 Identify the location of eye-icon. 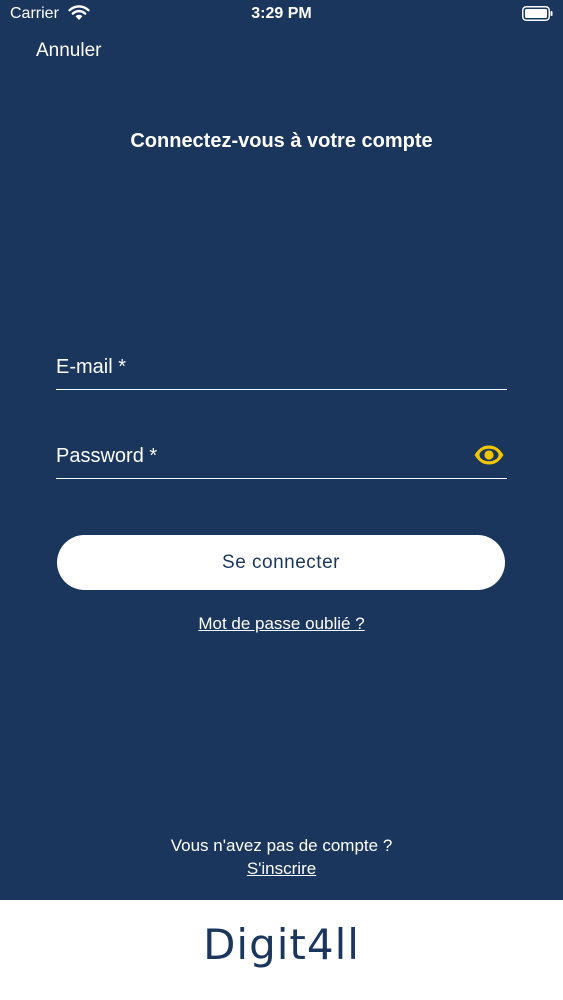
(489, 455).